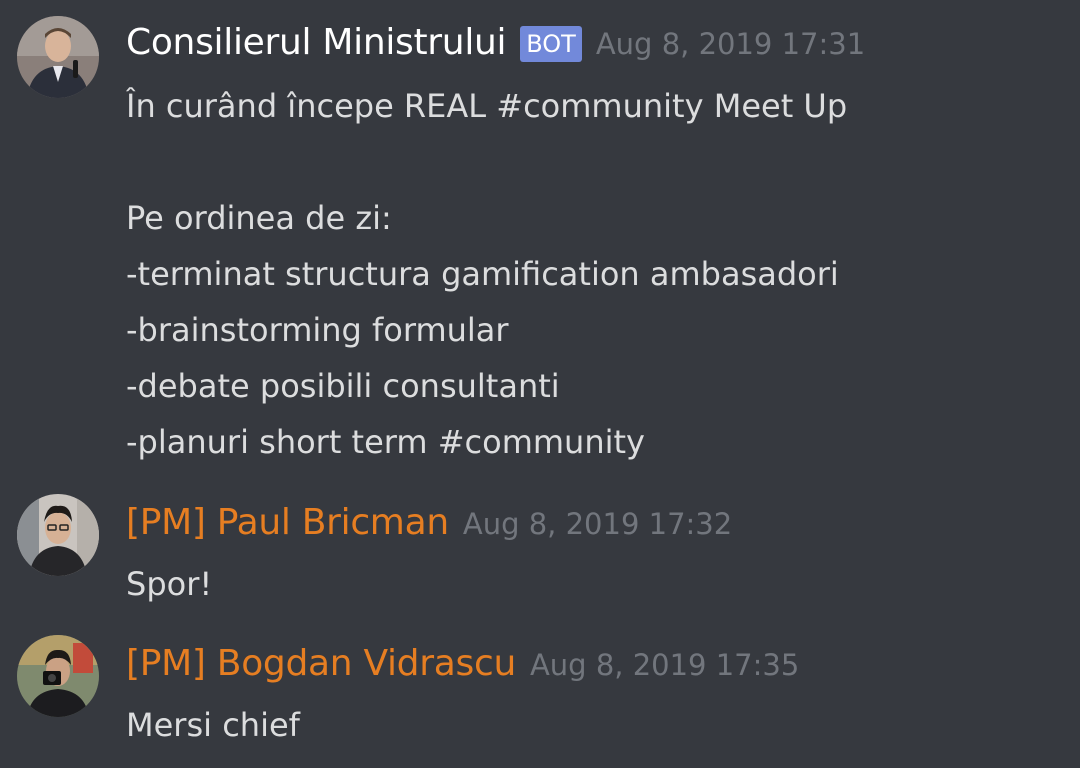  What do you see at coordinates (551, 44) in the screenshot?
I see `bot-badge: BOT` at bounding box center [551, 44].